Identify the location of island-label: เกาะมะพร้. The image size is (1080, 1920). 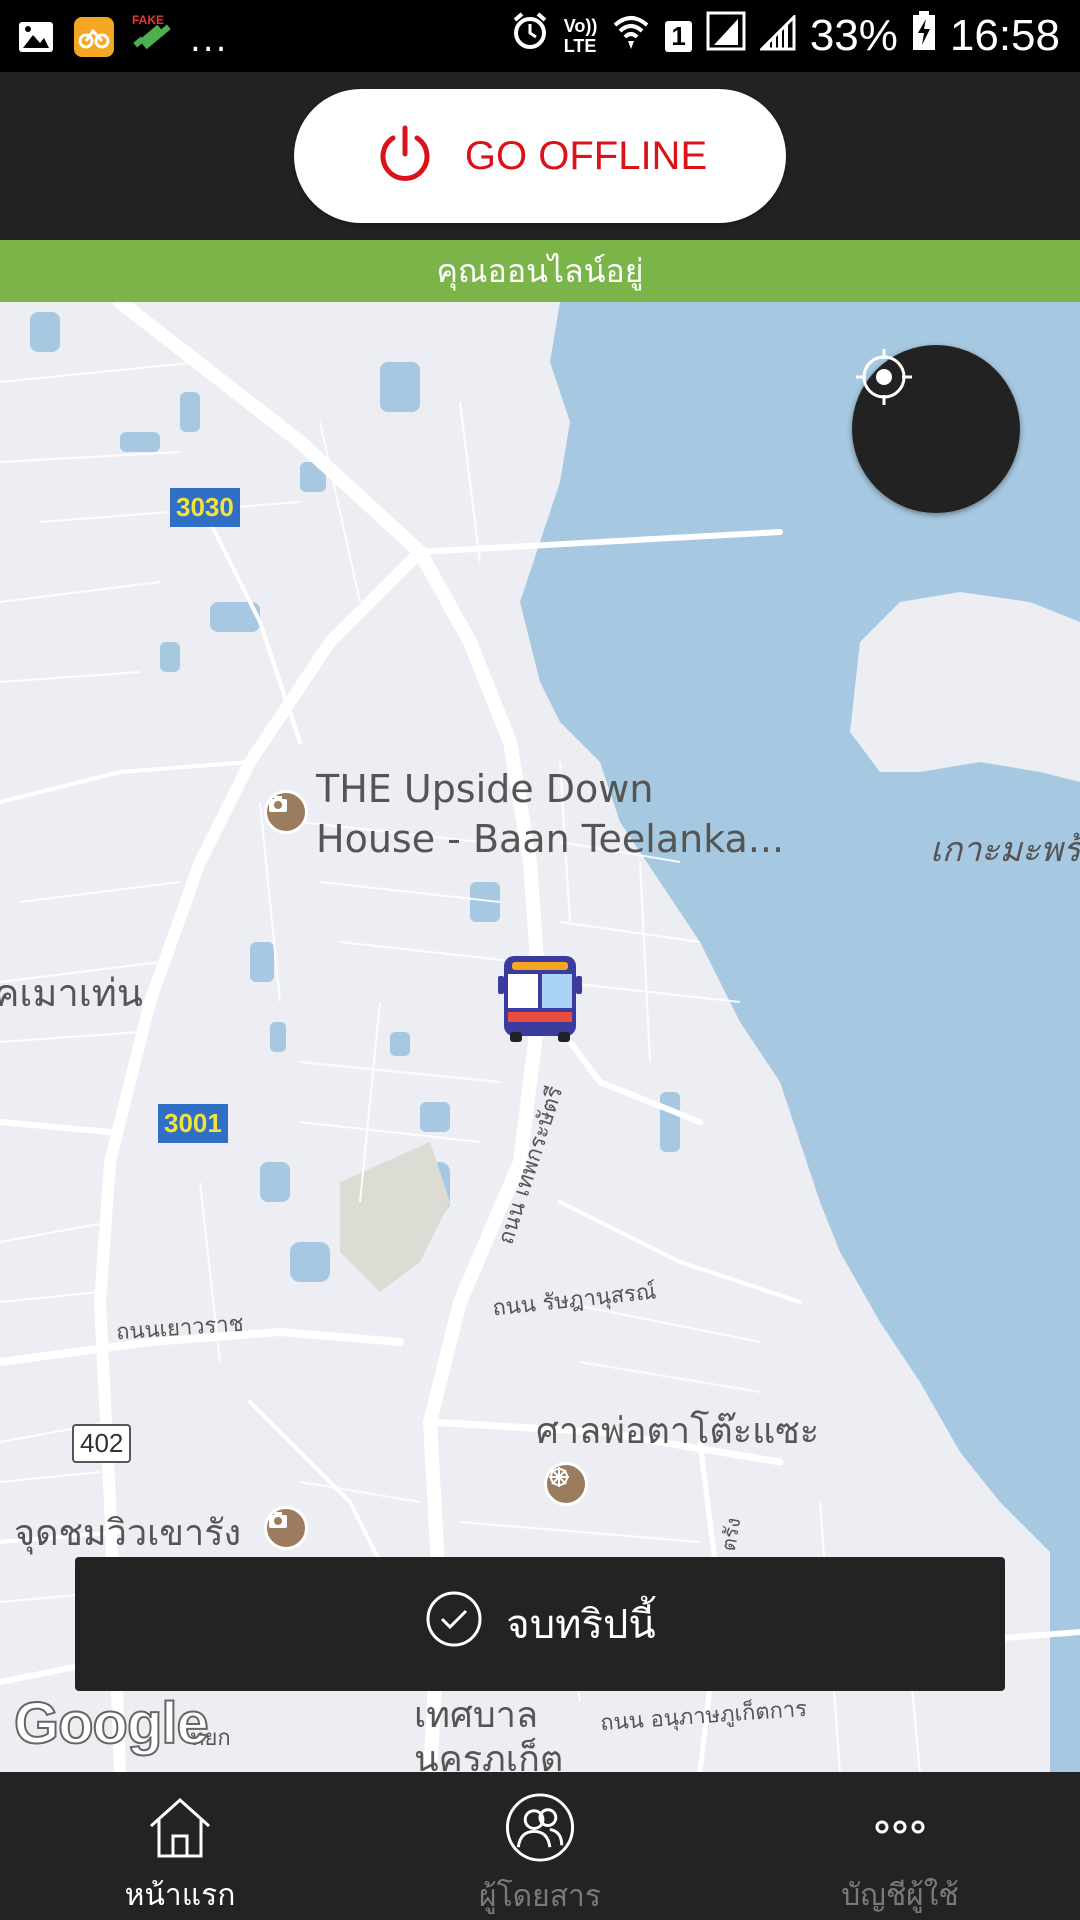
(1005, 850).